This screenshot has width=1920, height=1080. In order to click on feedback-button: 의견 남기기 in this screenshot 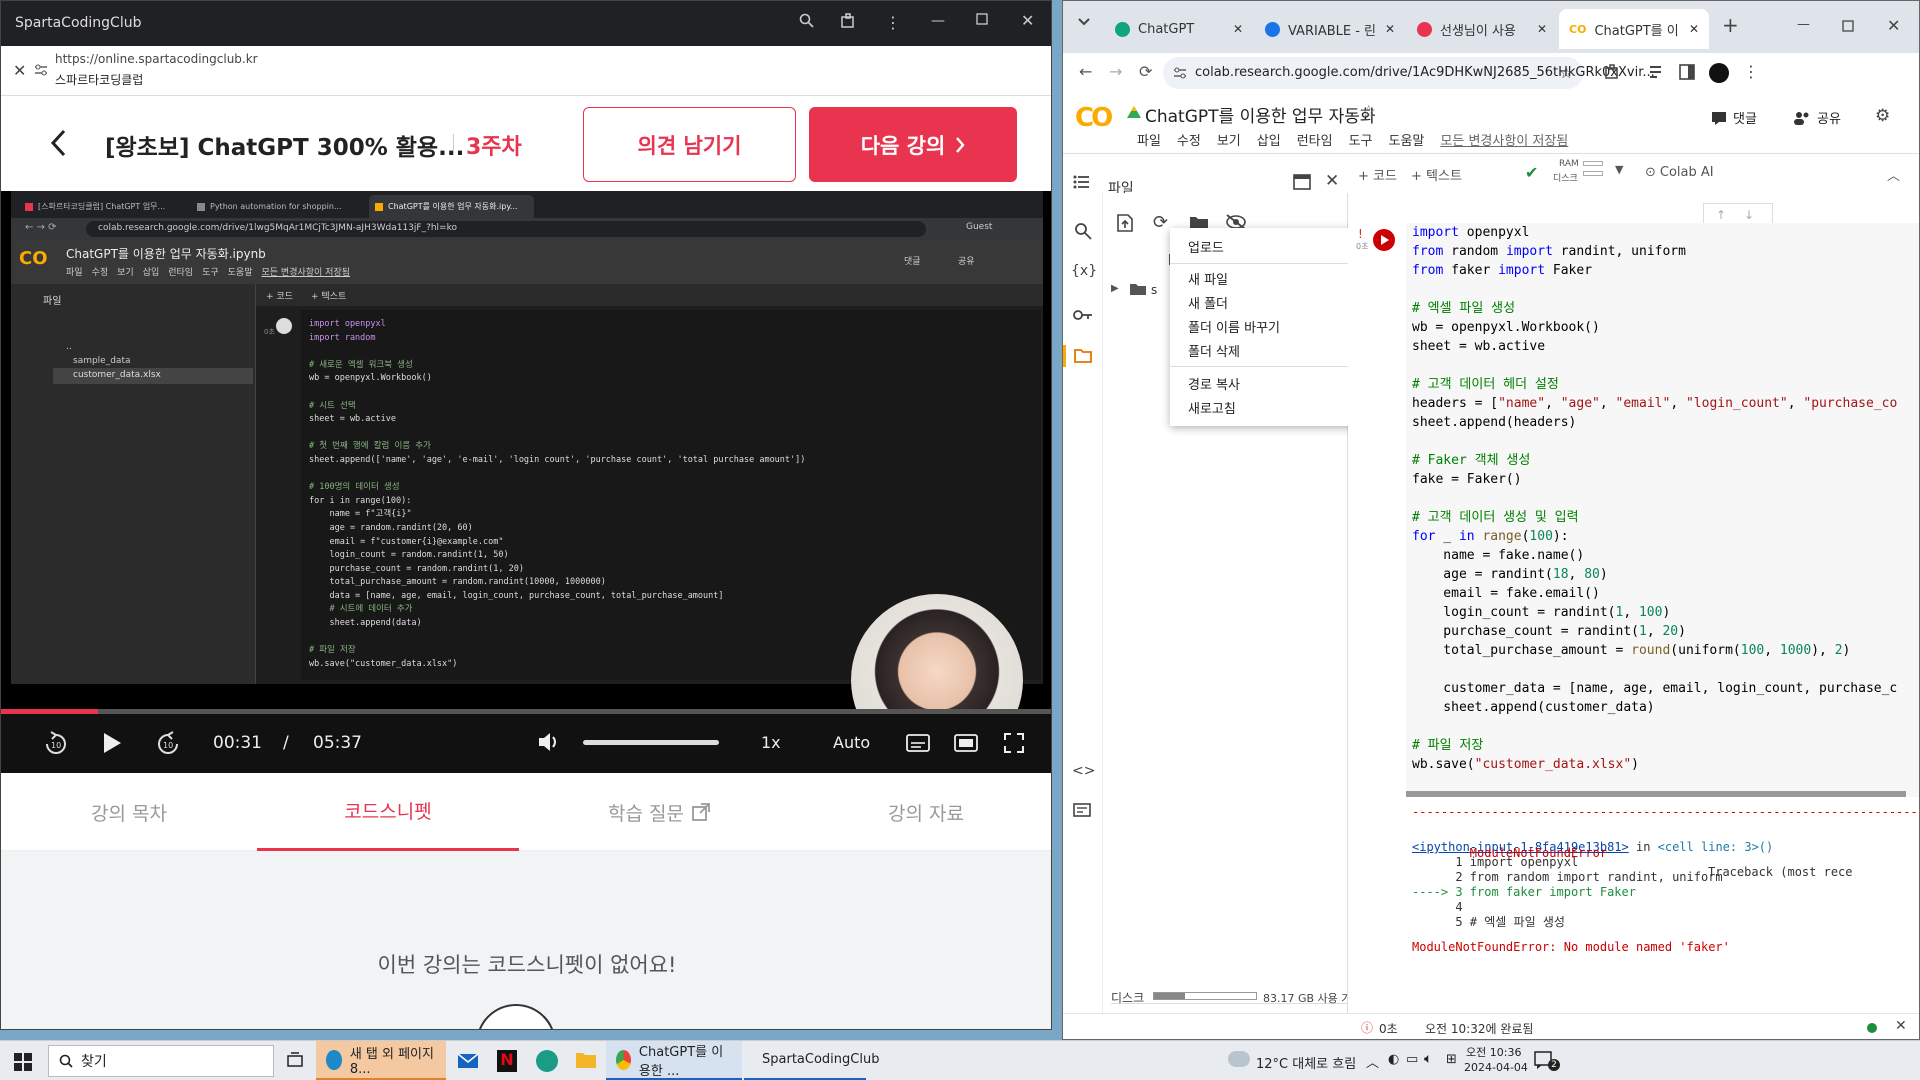, I will do `click(689, 144)`.